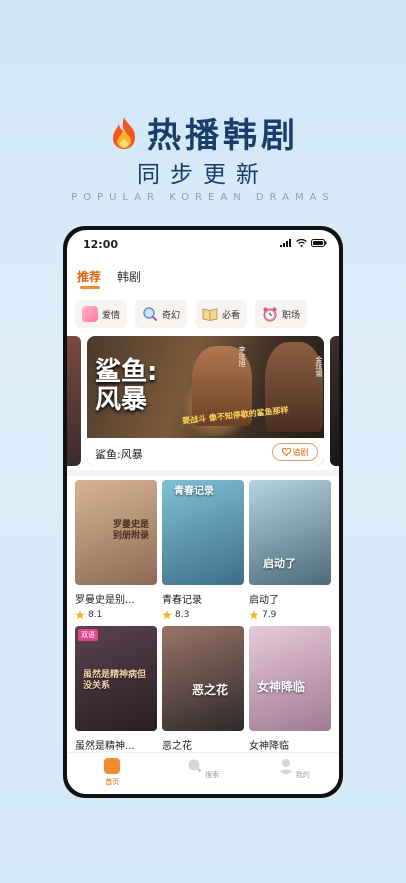  What do you see at coordinates (88, 635) in the screenshot?
I see `bilingual-badge: 双语` at bounding box center [88, 635].